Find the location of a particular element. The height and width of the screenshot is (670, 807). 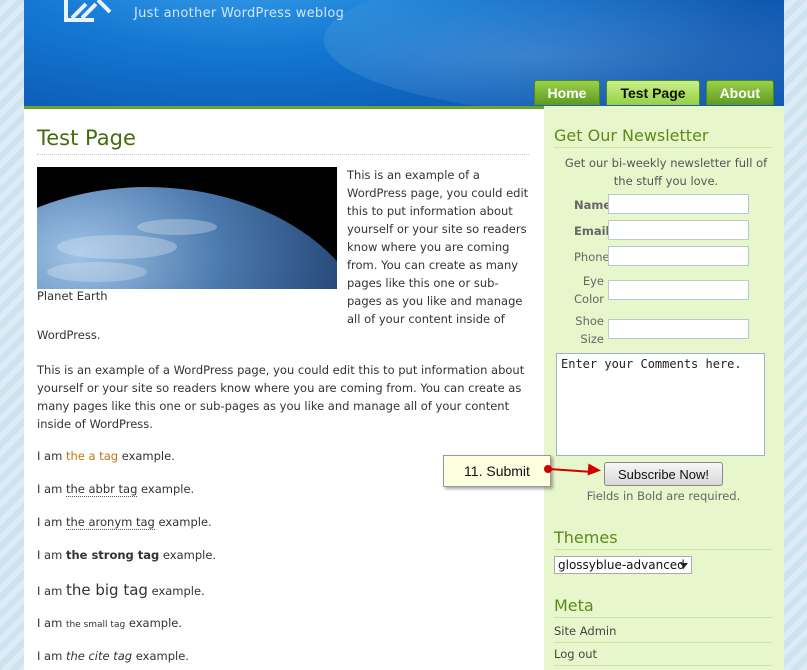

example-acronym-tag: I am the aronym tag example. is located at coordinates (124, 522).